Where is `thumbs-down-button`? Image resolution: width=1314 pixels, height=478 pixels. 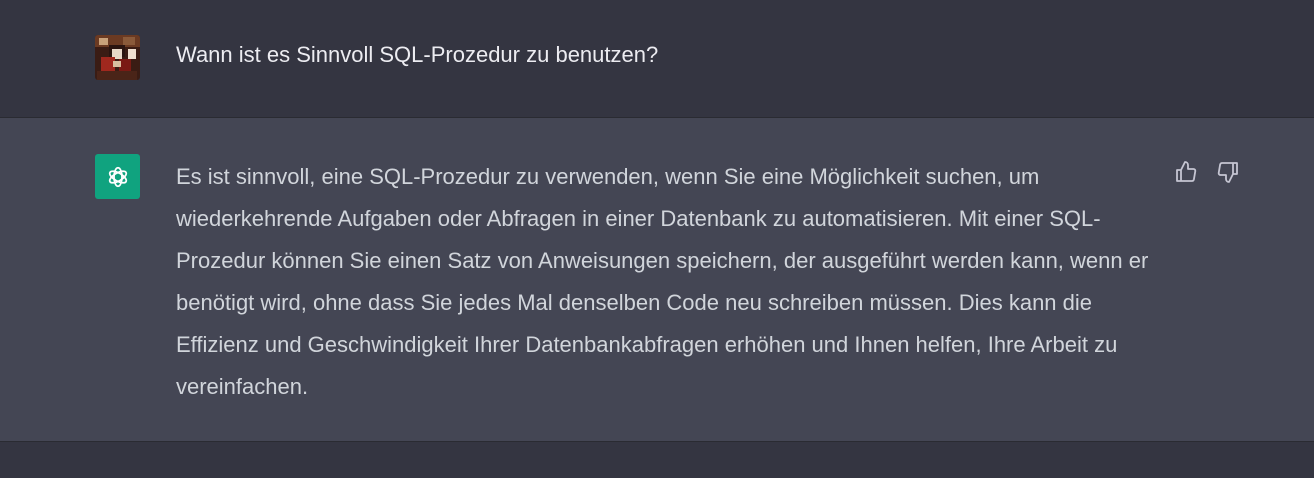 thumbs-down-button is located at coordinates (1228, 172).